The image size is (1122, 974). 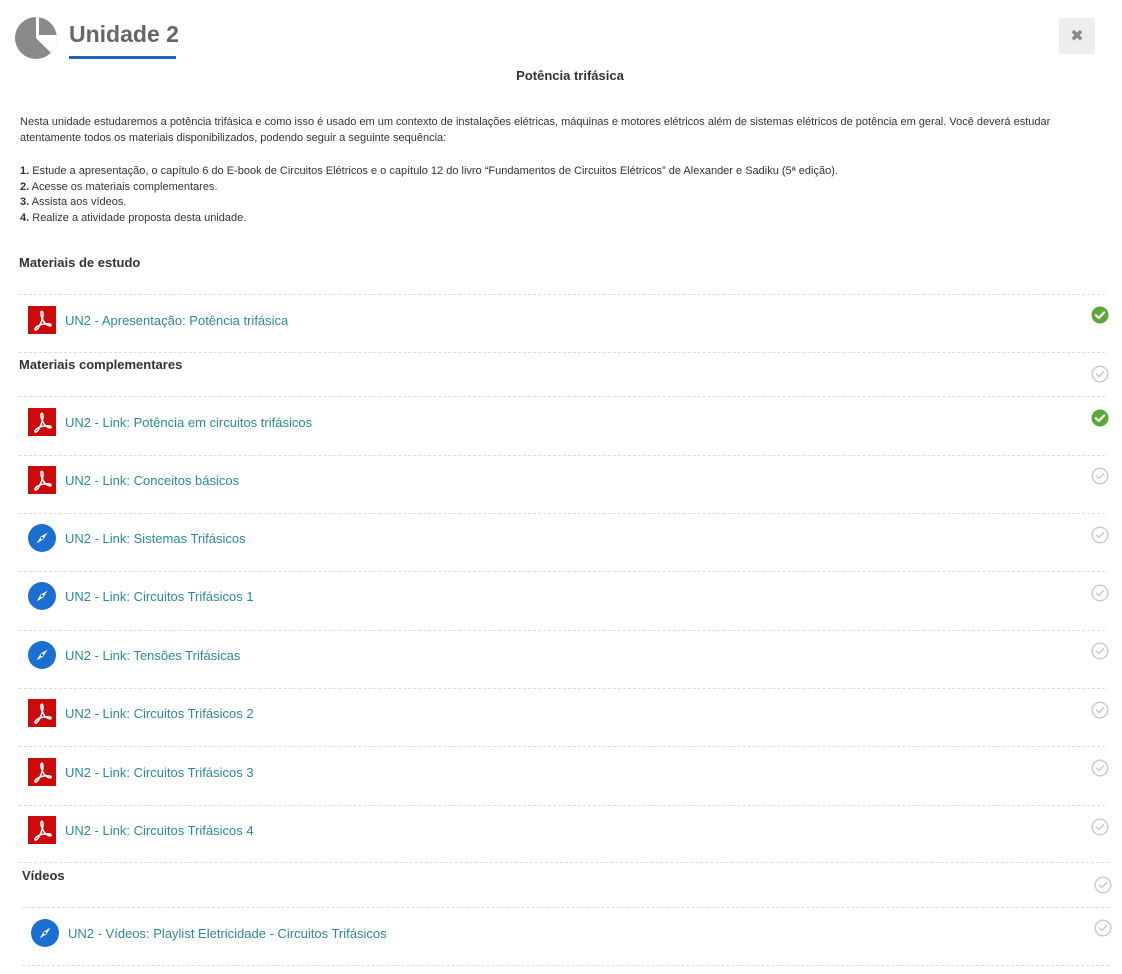 I want to click on item-link: UN2 - Link: Circuitos Trifásicos 3, so click(x=159, y=772).